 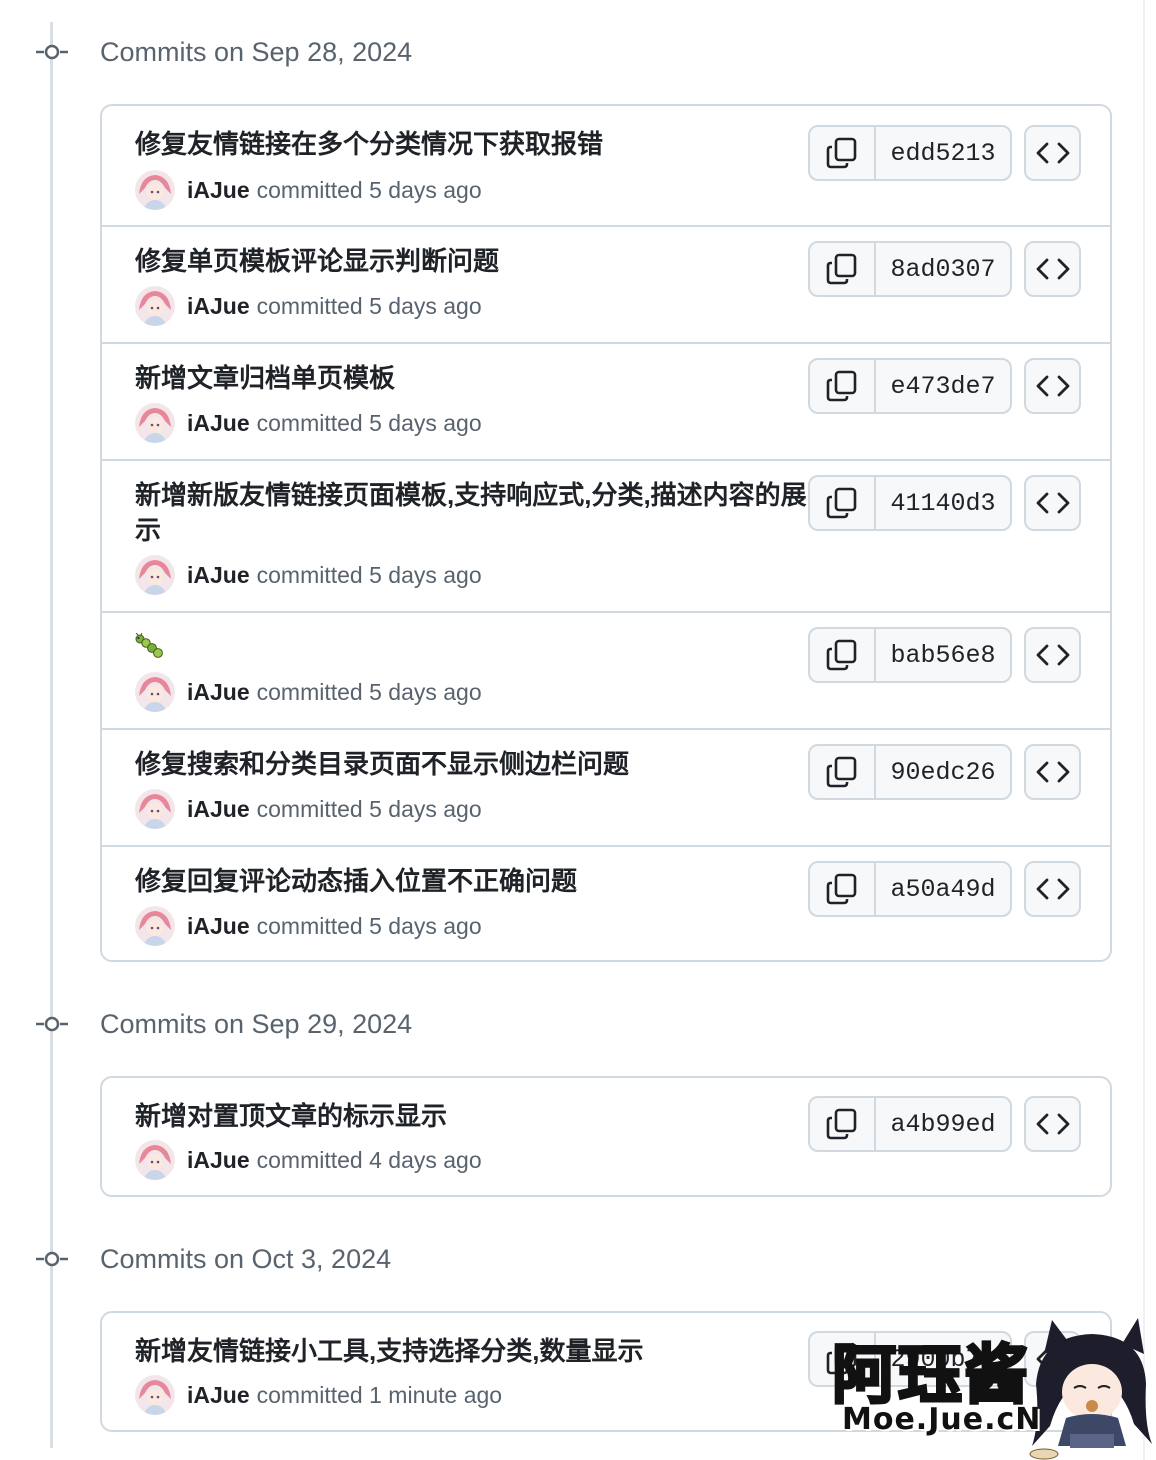 I want to click on sha-button-group: edd5213, so click(x=910, y=153).